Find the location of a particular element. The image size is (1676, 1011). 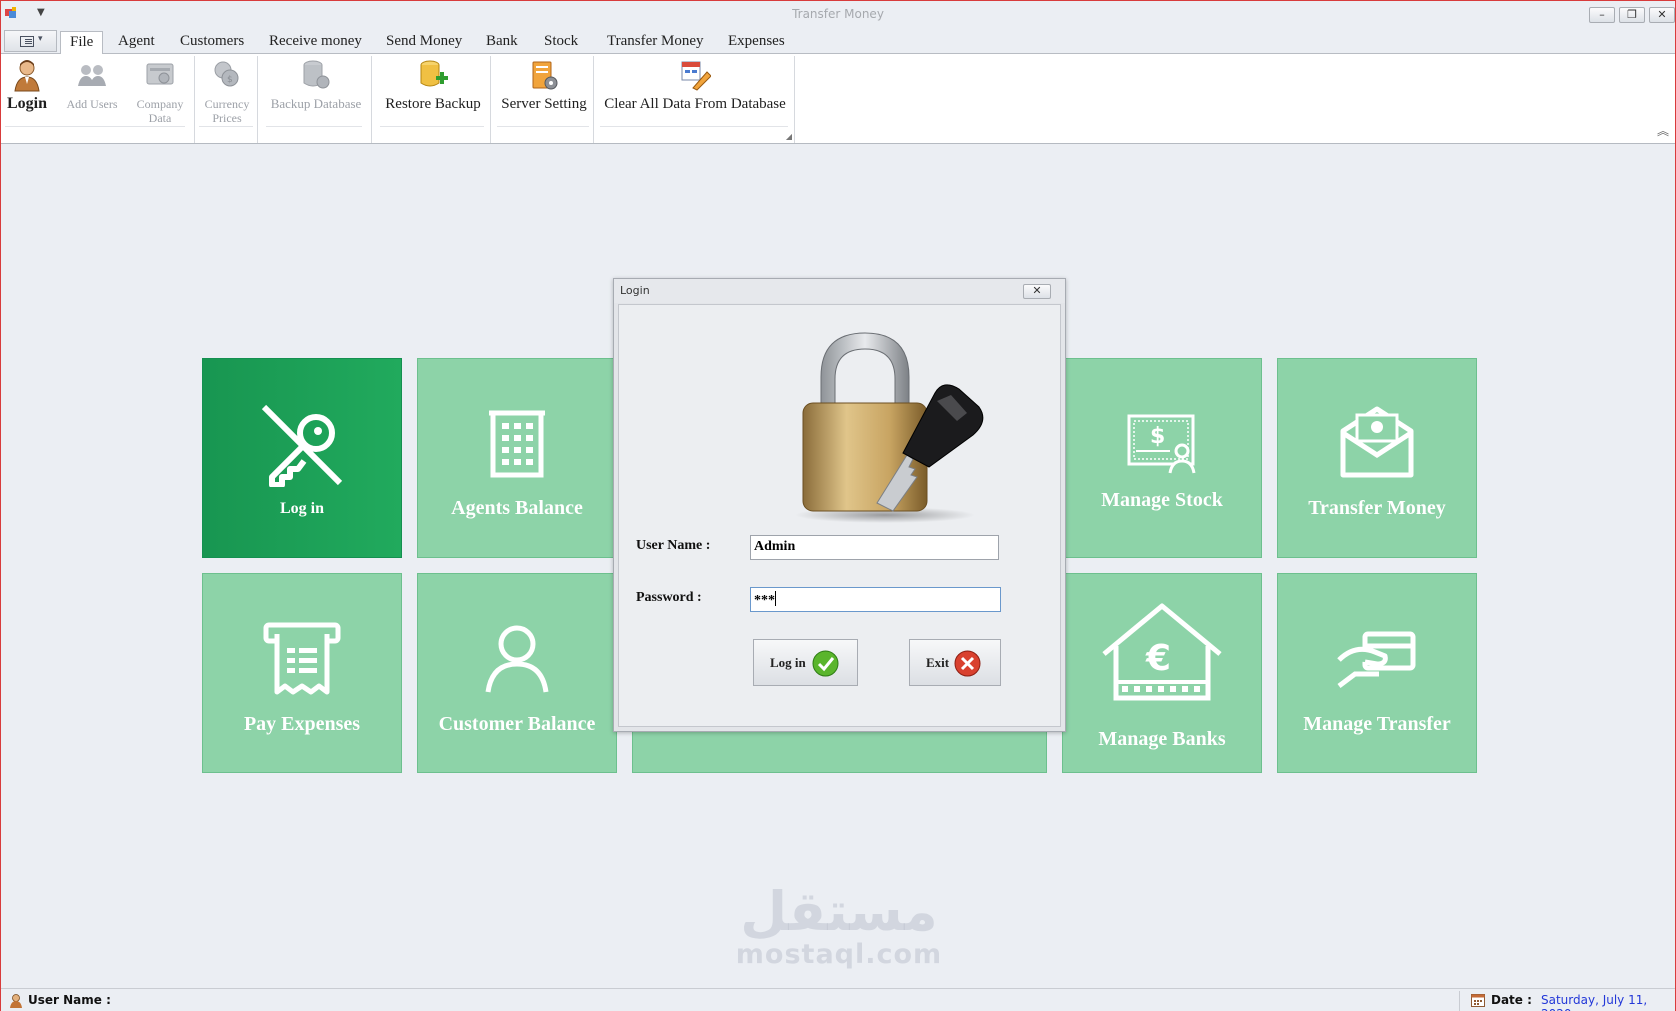

tab-send-money: Send Money is located at coordinates (424, 42).